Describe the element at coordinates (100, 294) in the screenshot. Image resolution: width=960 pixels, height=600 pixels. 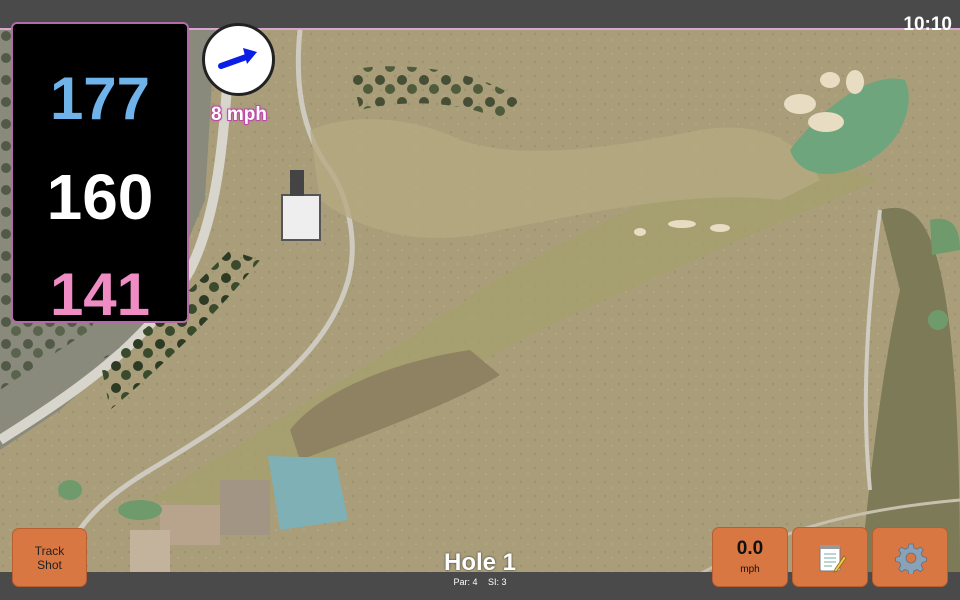
I see `front-distance: 141` at that location.